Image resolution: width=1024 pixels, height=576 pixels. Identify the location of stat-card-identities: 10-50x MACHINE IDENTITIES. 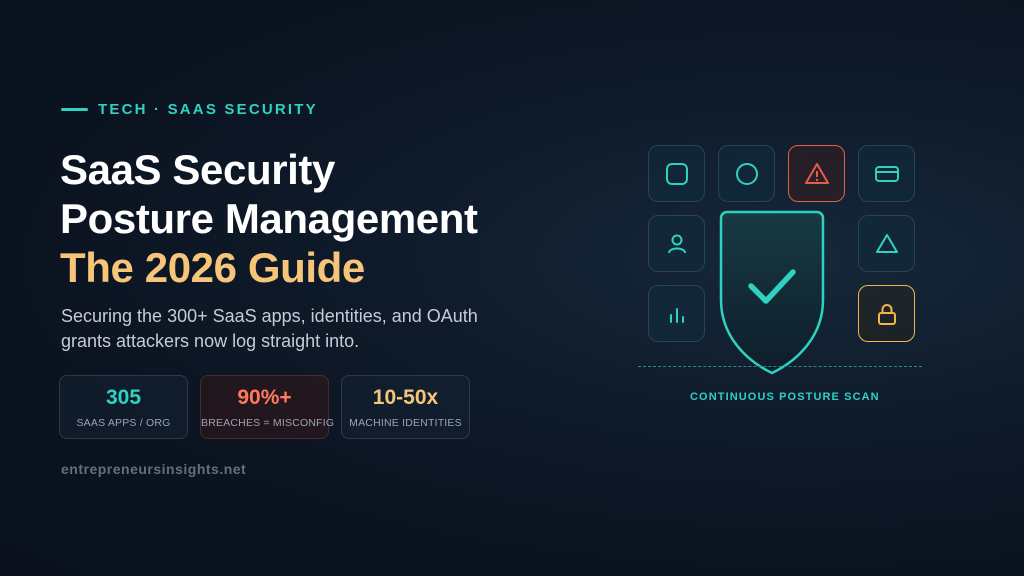
(405, 407).